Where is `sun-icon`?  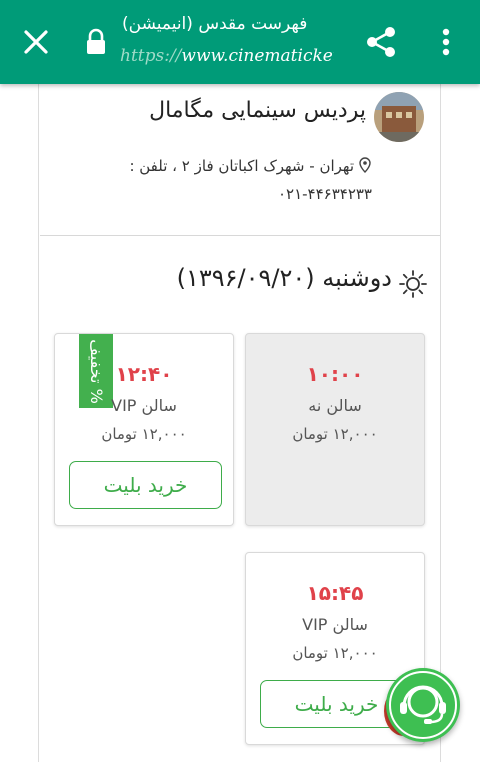
sun-icon is located at coordinates (413, 284).